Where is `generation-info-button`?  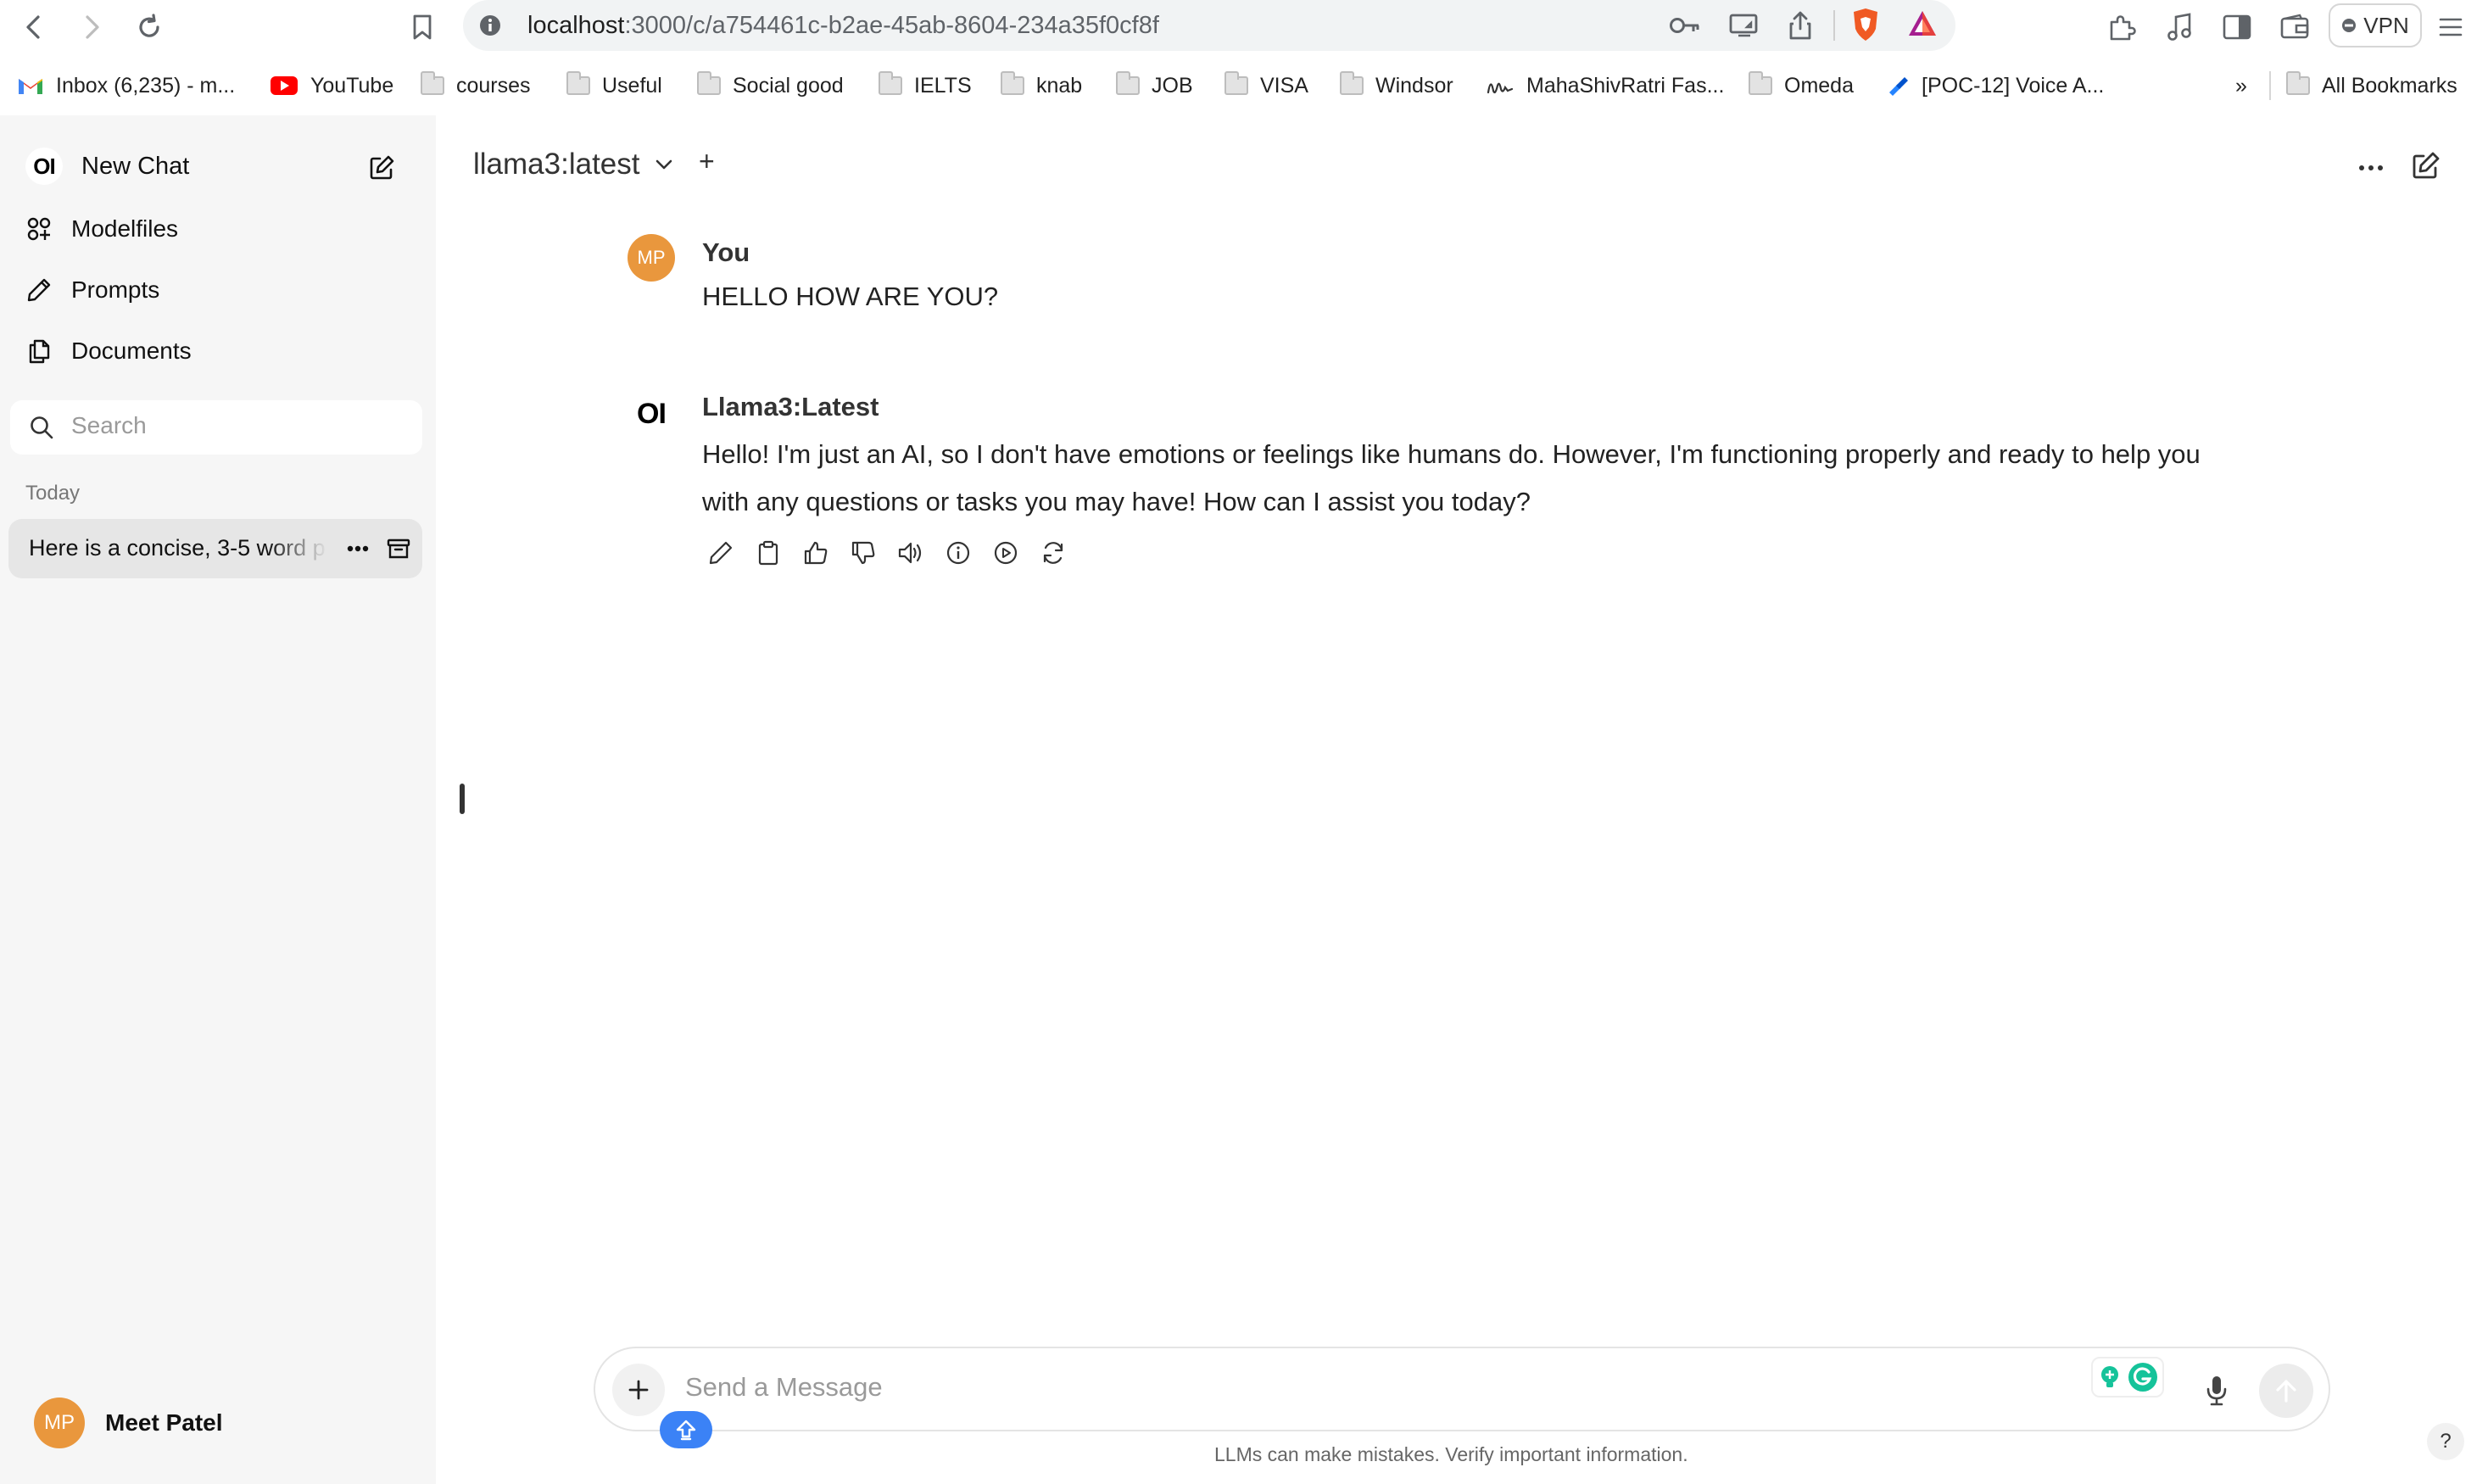
generation-info-button is located at coordinates (958, 553).